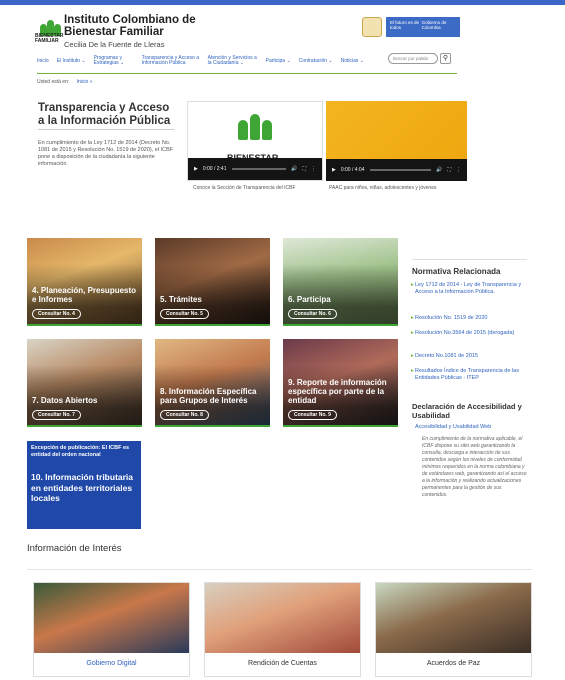 This screenshot has height=680, width=565. I want to click on gov-name: Gobierno de Colombia, so click(434, 25).